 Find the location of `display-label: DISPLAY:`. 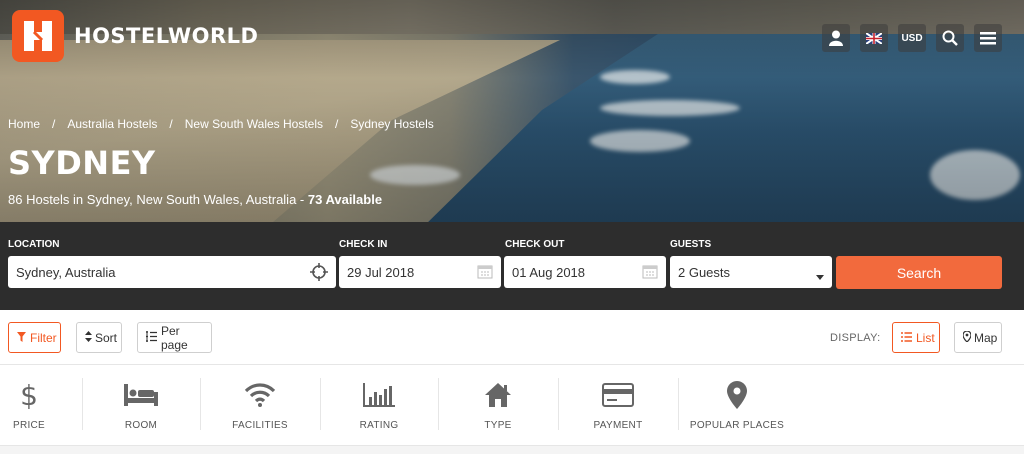

display-label: DISPLAY: is located at coordinates (855, 338).